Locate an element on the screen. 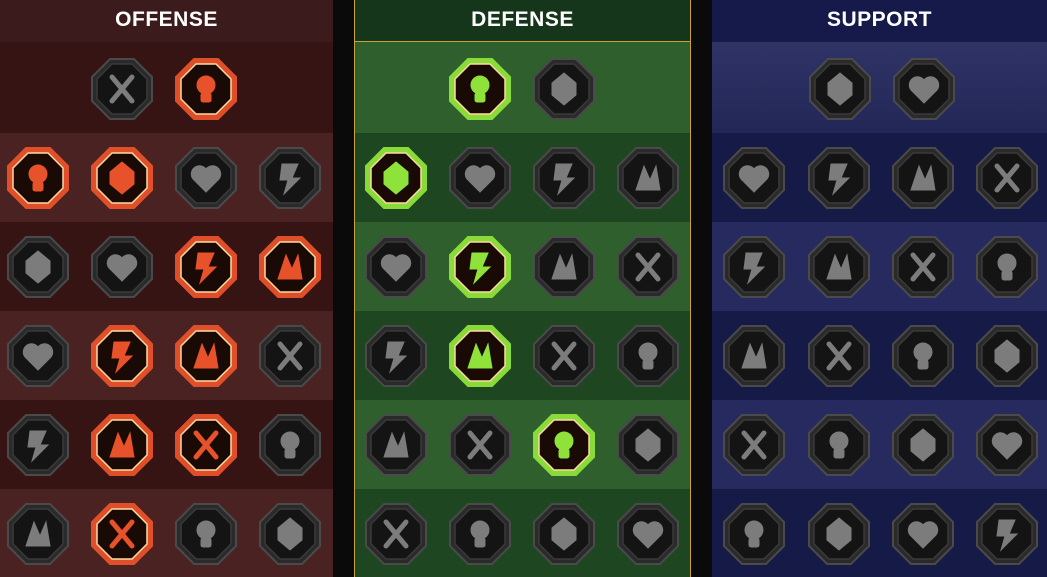 The image size is (1047, 577). speed-boot-icon is located at coordinates (1007, 178).